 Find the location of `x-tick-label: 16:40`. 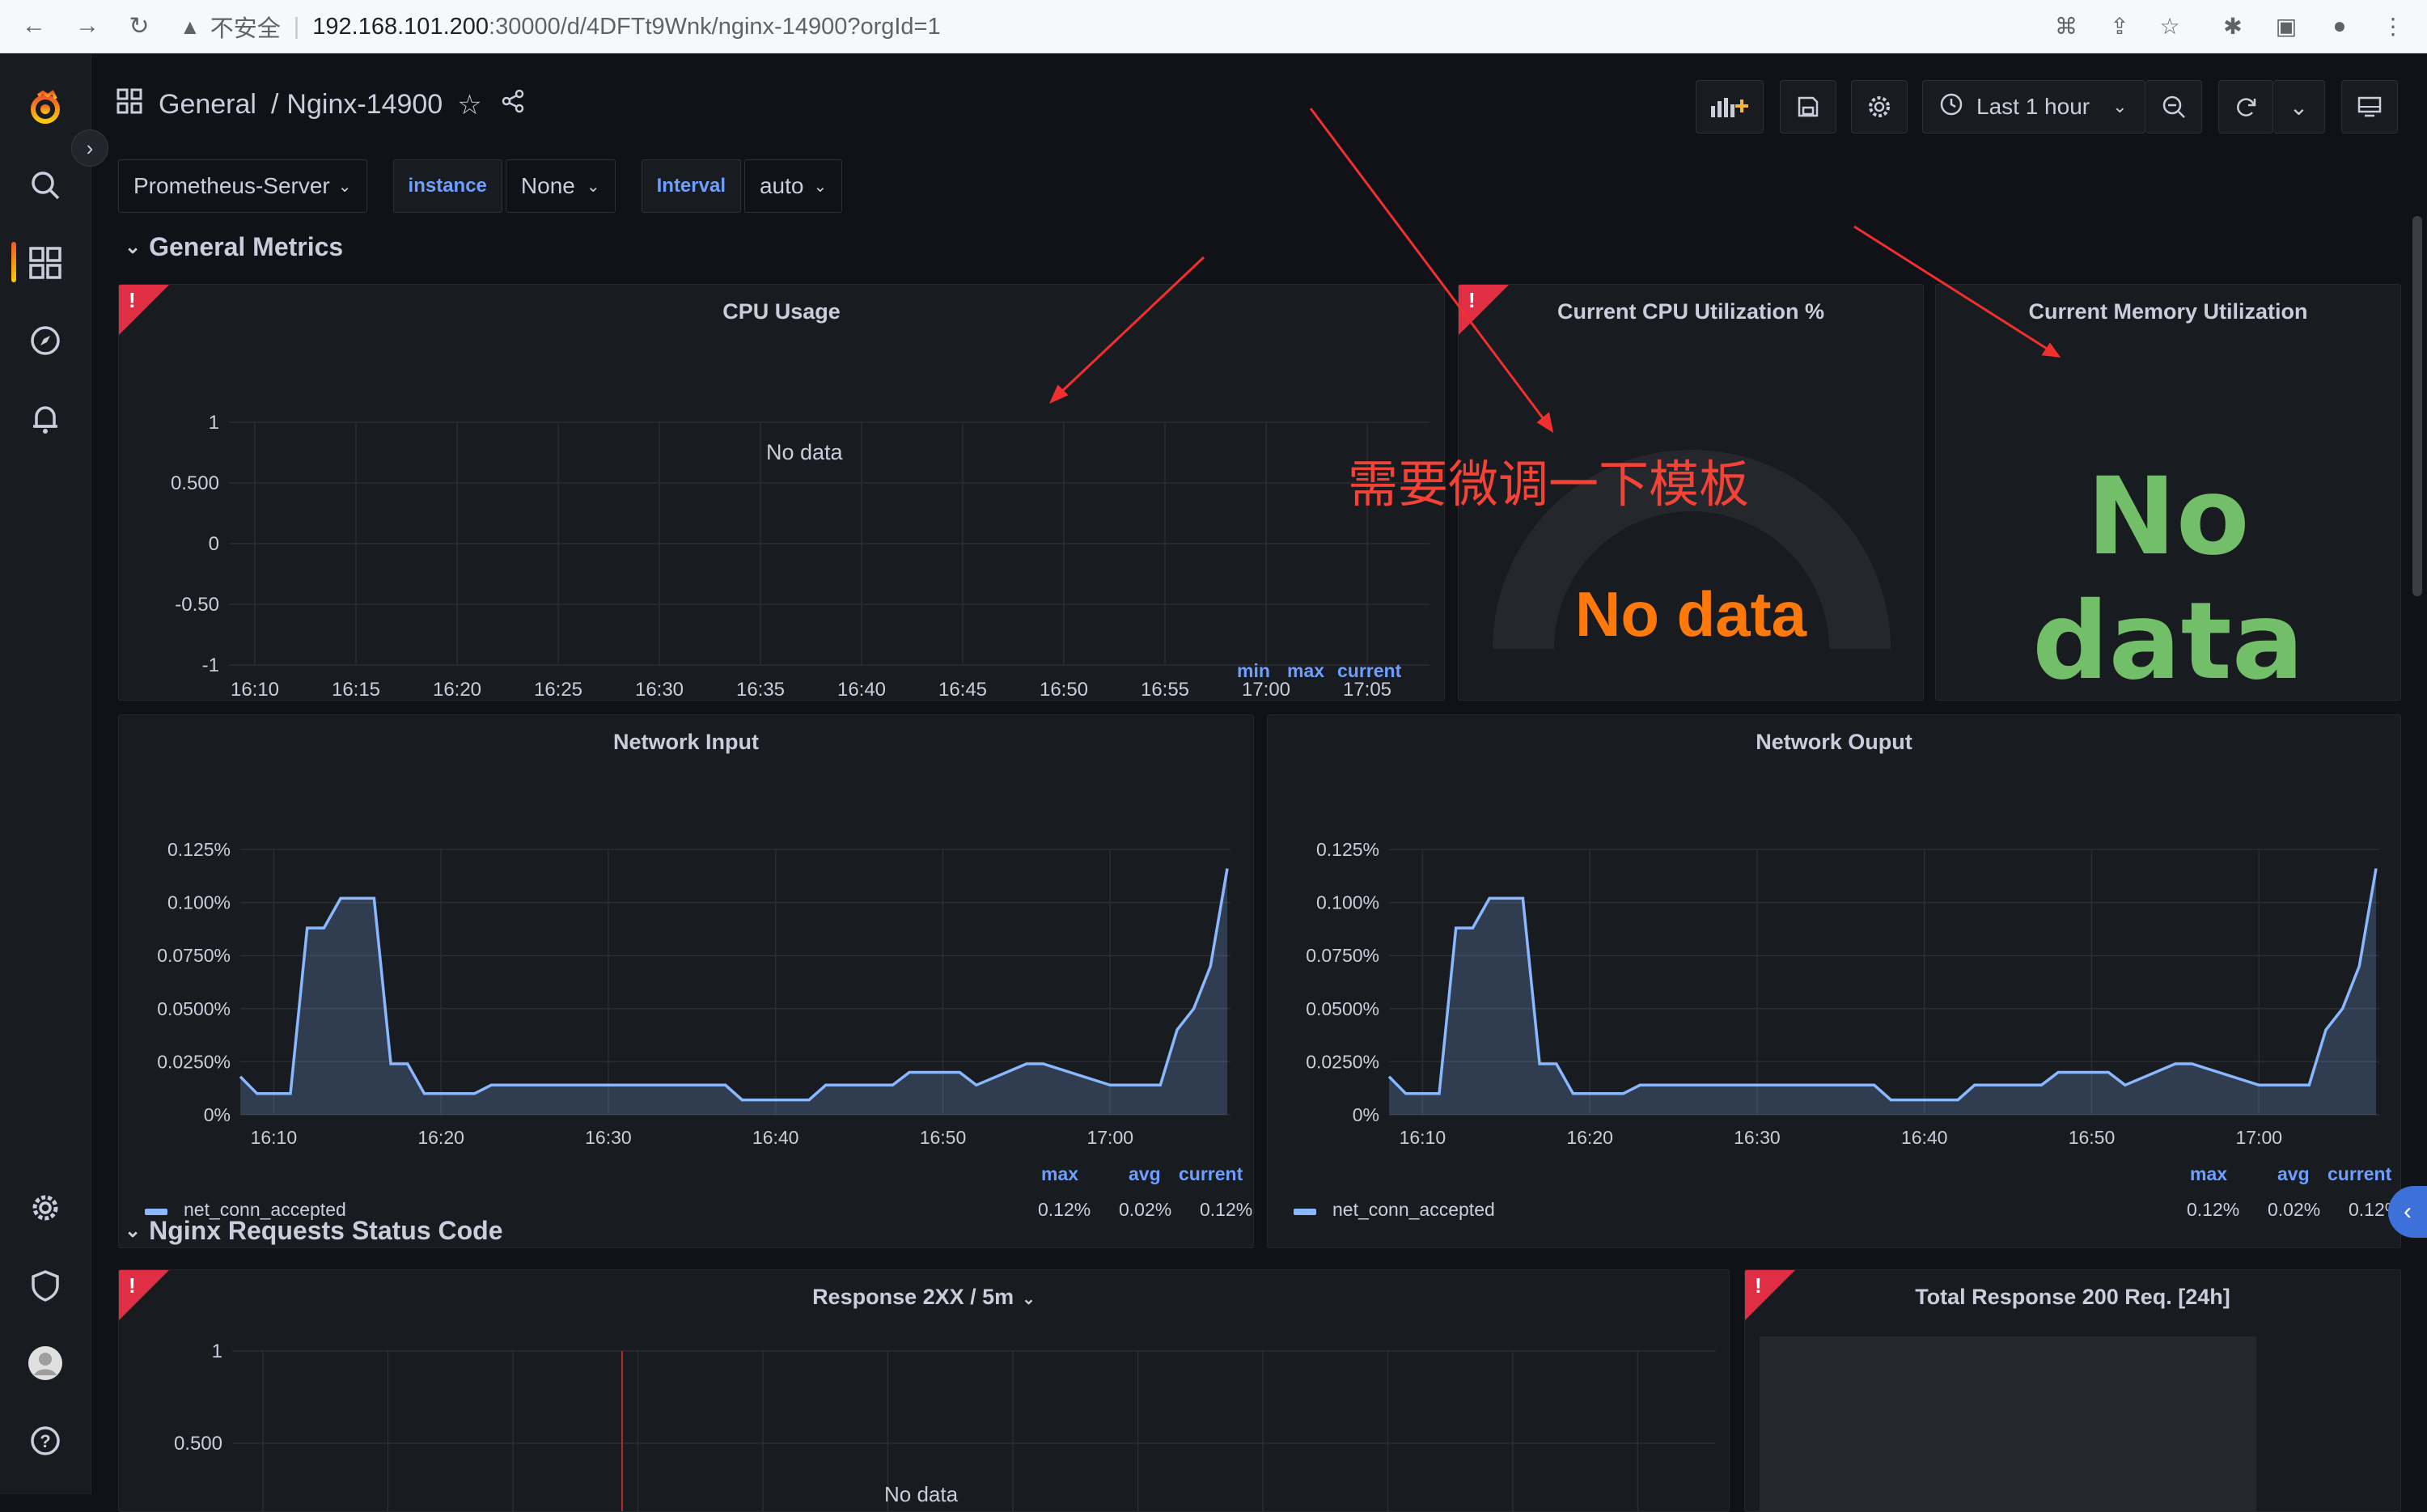

x-tick-label: 16:40 is located at coordinates (861, 690).